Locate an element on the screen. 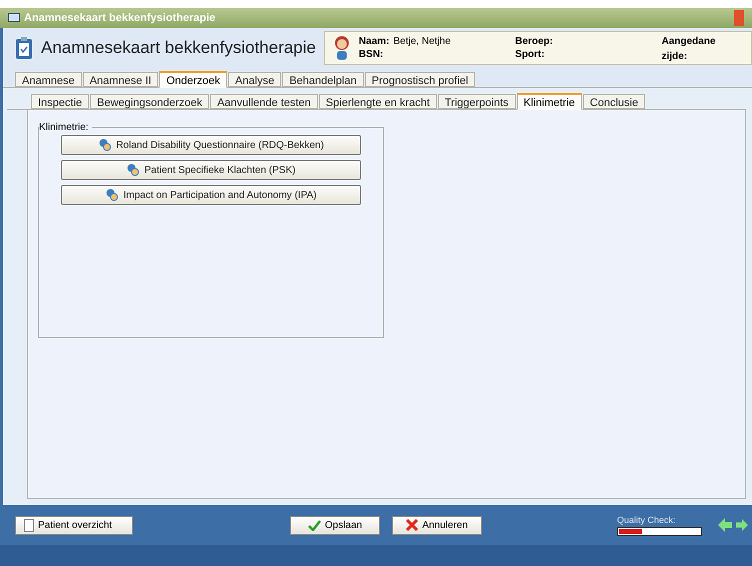 Image resolution: width=752 pixels, height=566 pixels. tab: Bewegingsonderzoek is located at coordinates (150, 101).